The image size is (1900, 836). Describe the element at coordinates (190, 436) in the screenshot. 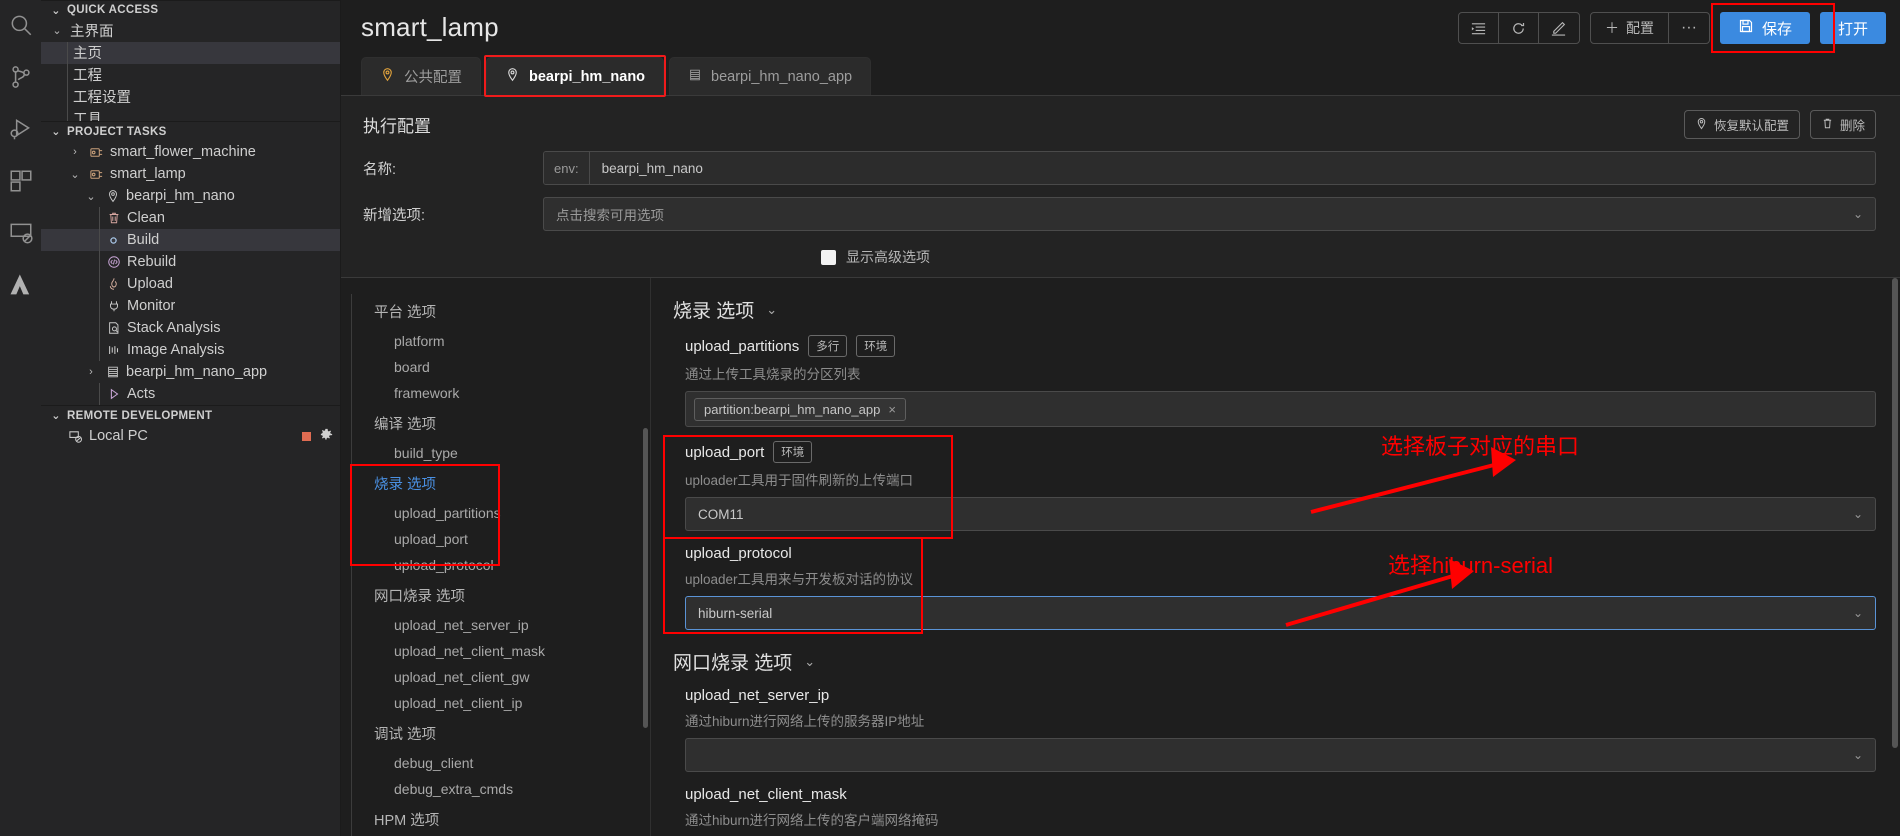

I see `tree-item-local-pc: Local PC` at that location.